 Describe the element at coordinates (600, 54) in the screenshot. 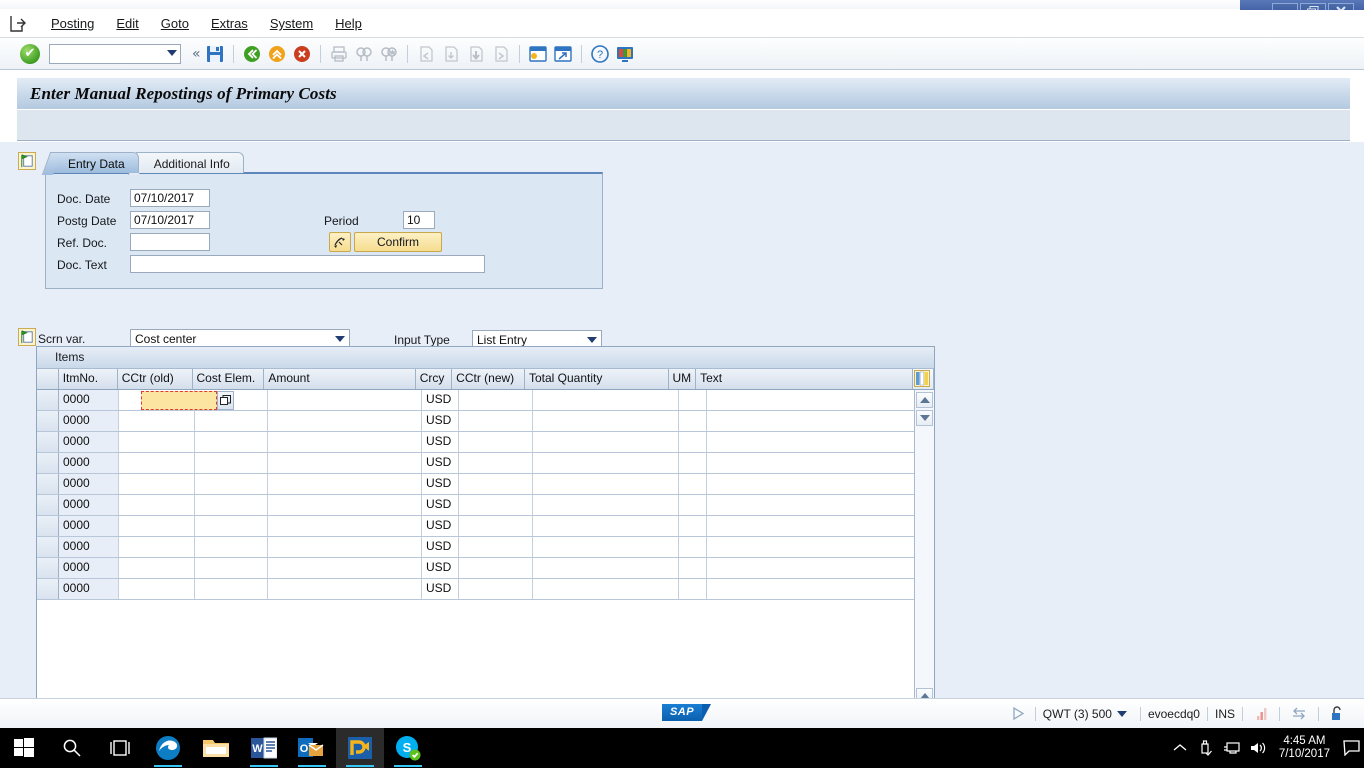

I see `help-icon: ?` at that location.